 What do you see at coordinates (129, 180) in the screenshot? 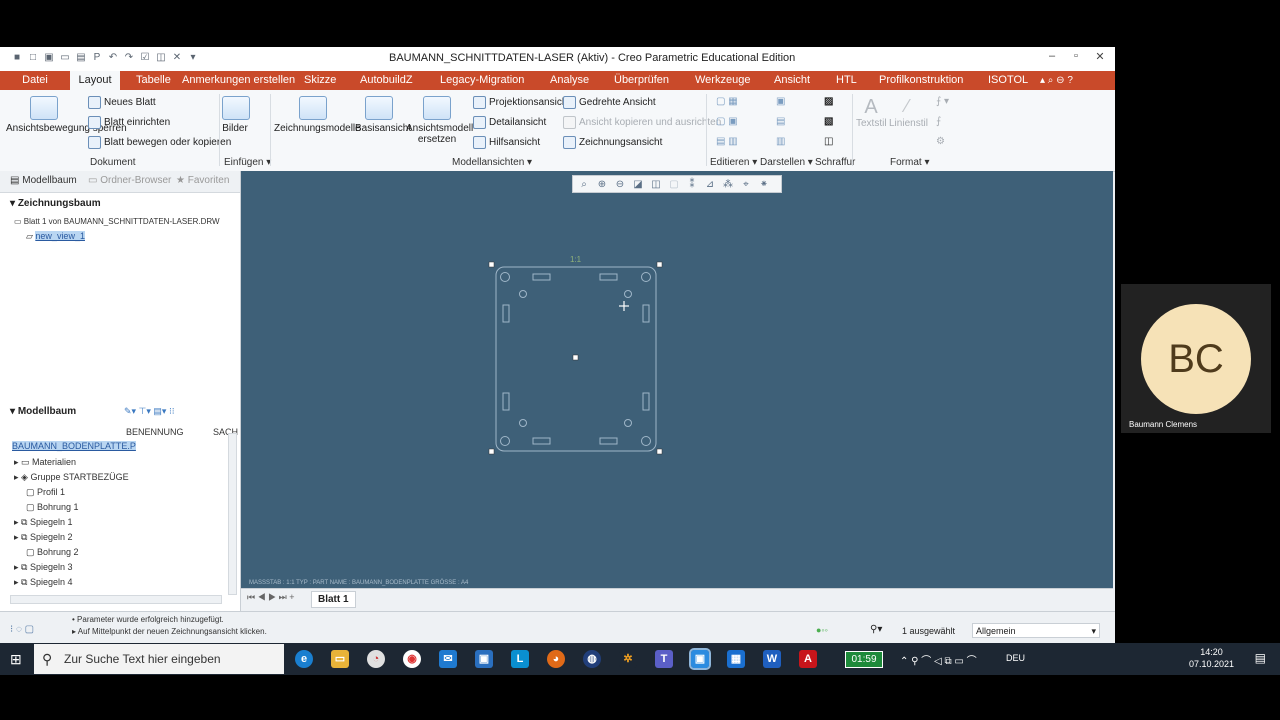
I see `tab-ordner-browser: ▭ Ordner-Browser` at bounding box center [129, 180].